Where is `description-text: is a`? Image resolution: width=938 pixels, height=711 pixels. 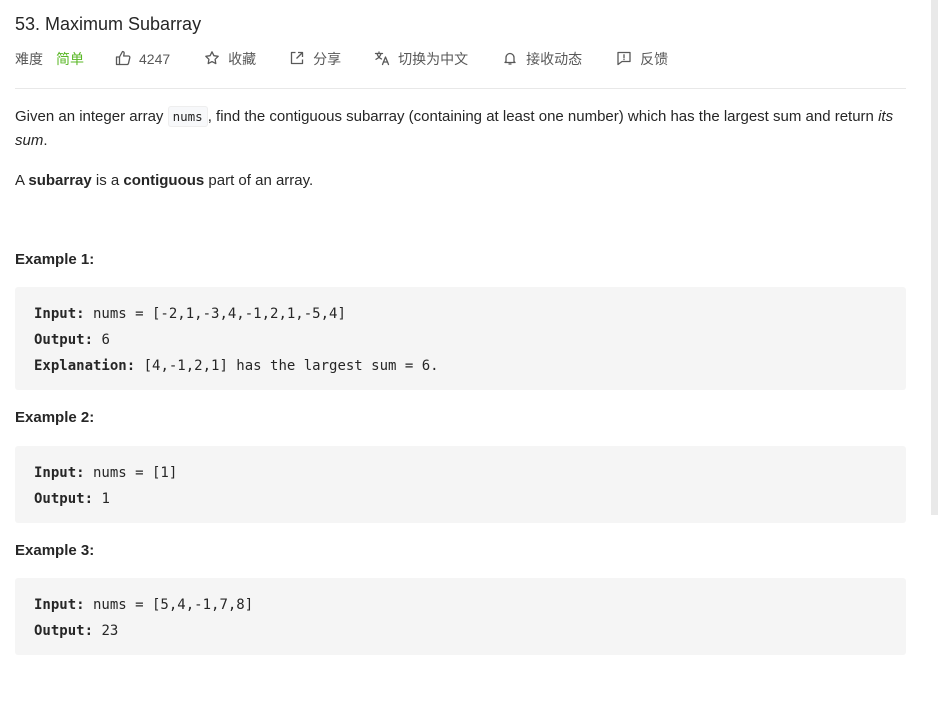
description-text: is a is located at coordinates (107, 180).